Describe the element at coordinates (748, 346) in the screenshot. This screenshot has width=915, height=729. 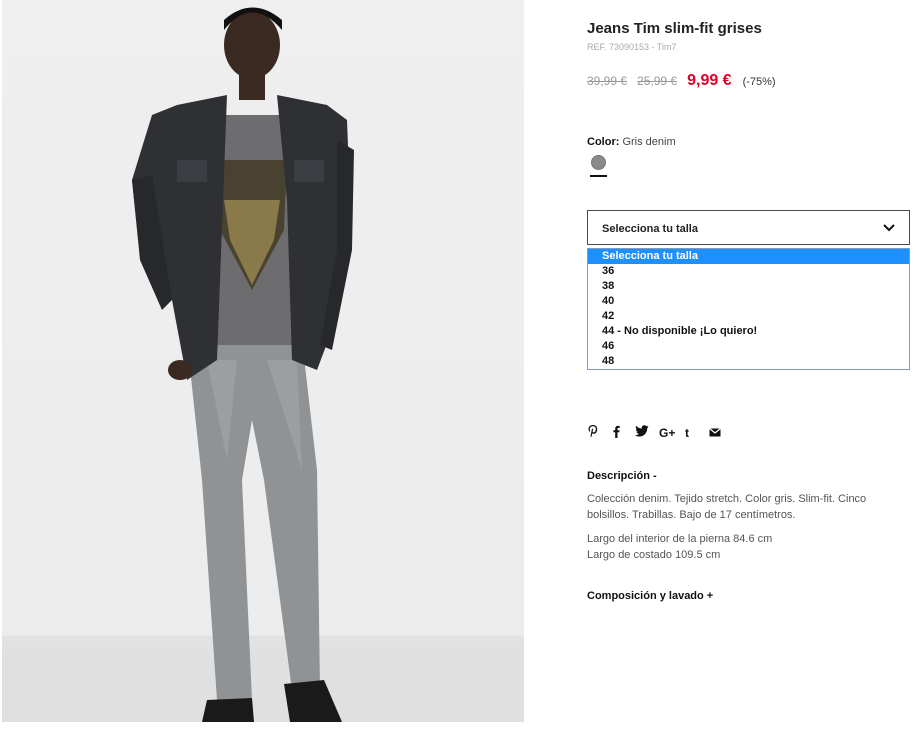
I see `size-option: 46` at that location.